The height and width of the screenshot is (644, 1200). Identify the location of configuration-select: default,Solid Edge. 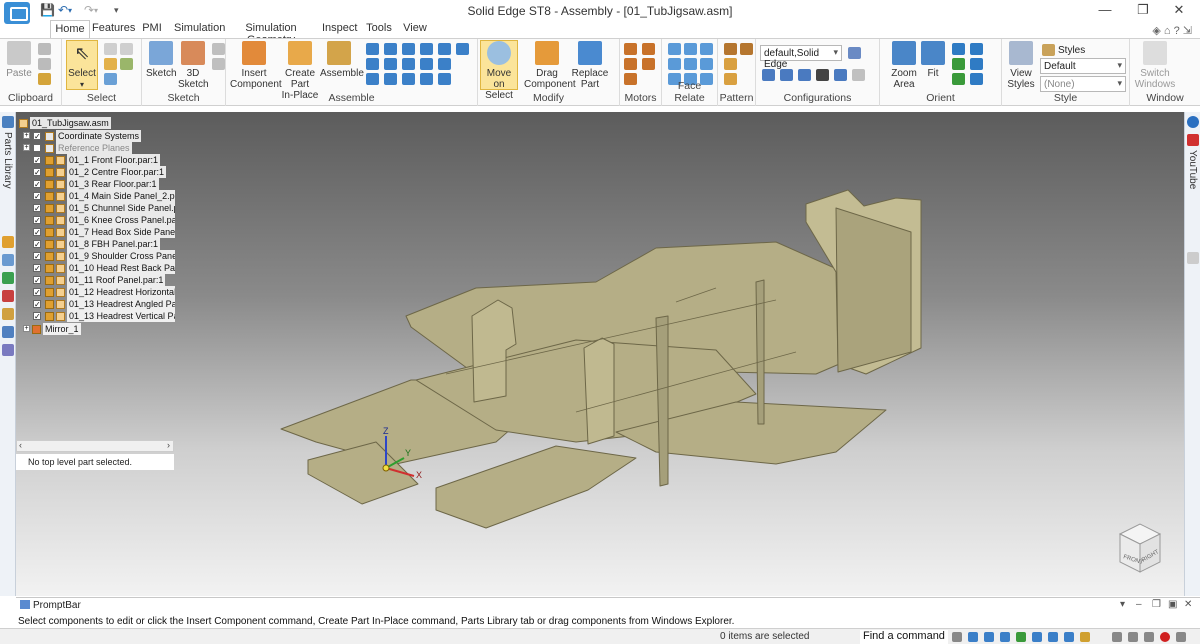
(801, 57).